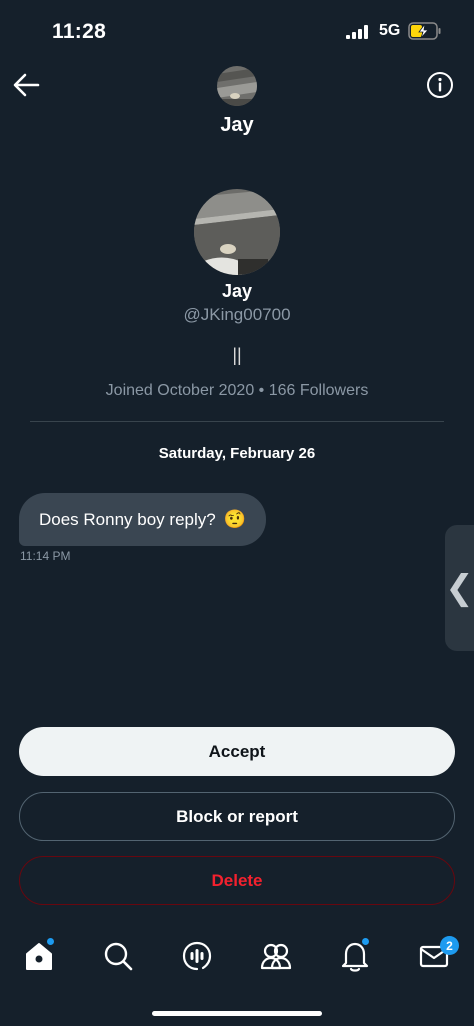  I want to click on profile-bio: ||, so click(237, 355).